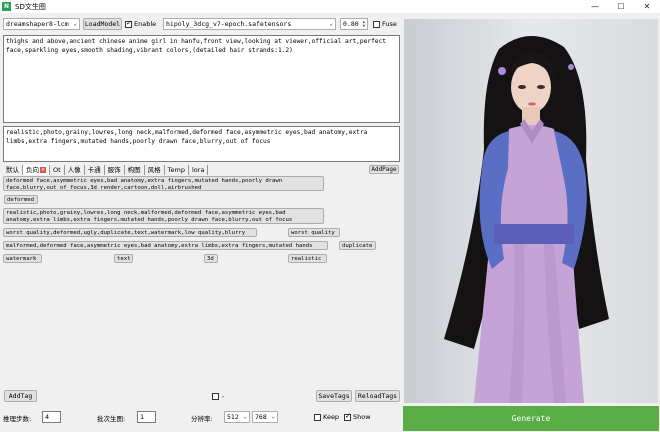  Describe the element at coordinates (330, 6) in the screenshot. I see `title-bar: N SD文生图 — ☐ ✕` at that location.